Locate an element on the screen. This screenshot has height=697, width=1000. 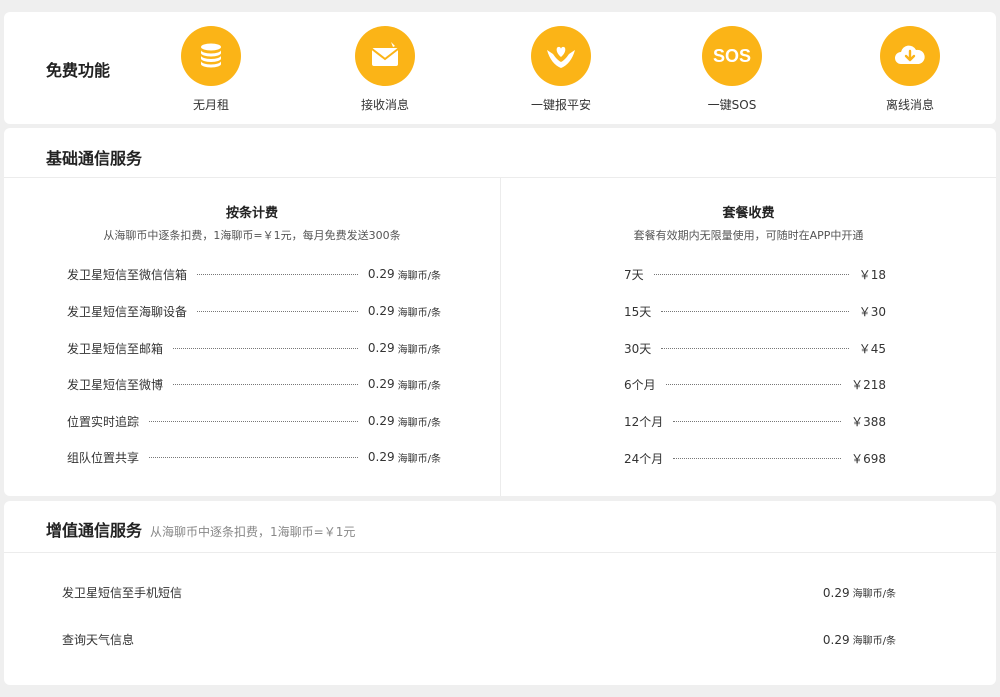
feature-label: 离线消息 is located at coordinates (909, 105).